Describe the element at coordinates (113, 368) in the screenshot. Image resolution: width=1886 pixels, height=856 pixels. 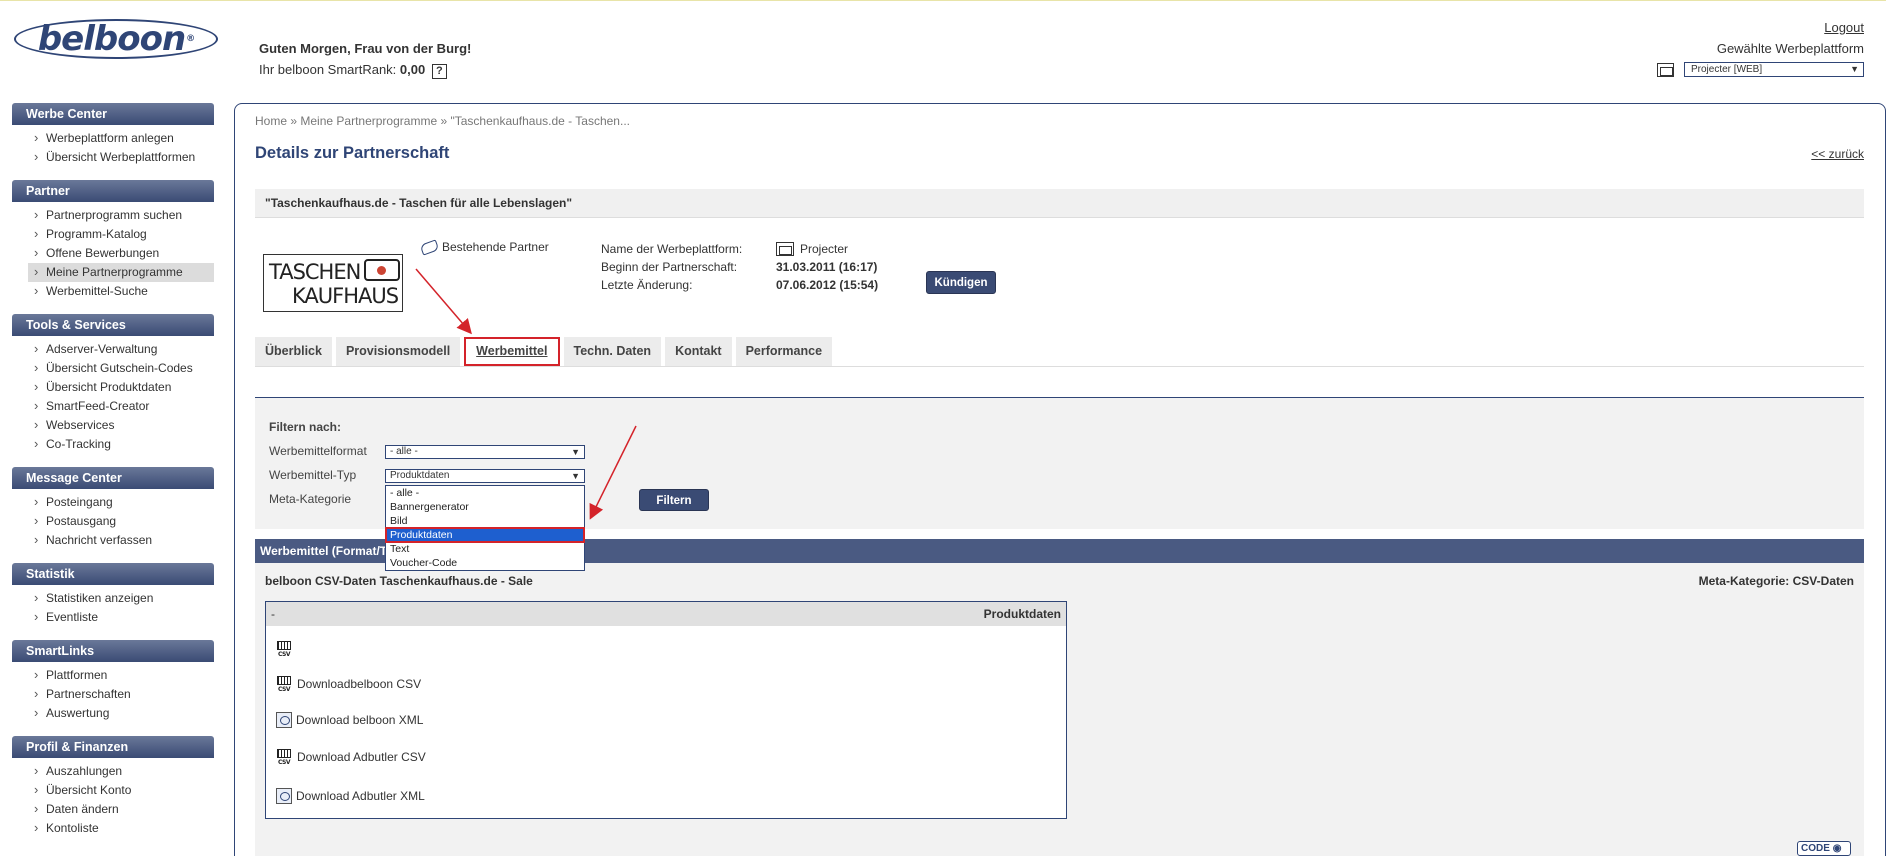
I see `sidebar-item: Übersicht Gutschein-Codes` at that location.